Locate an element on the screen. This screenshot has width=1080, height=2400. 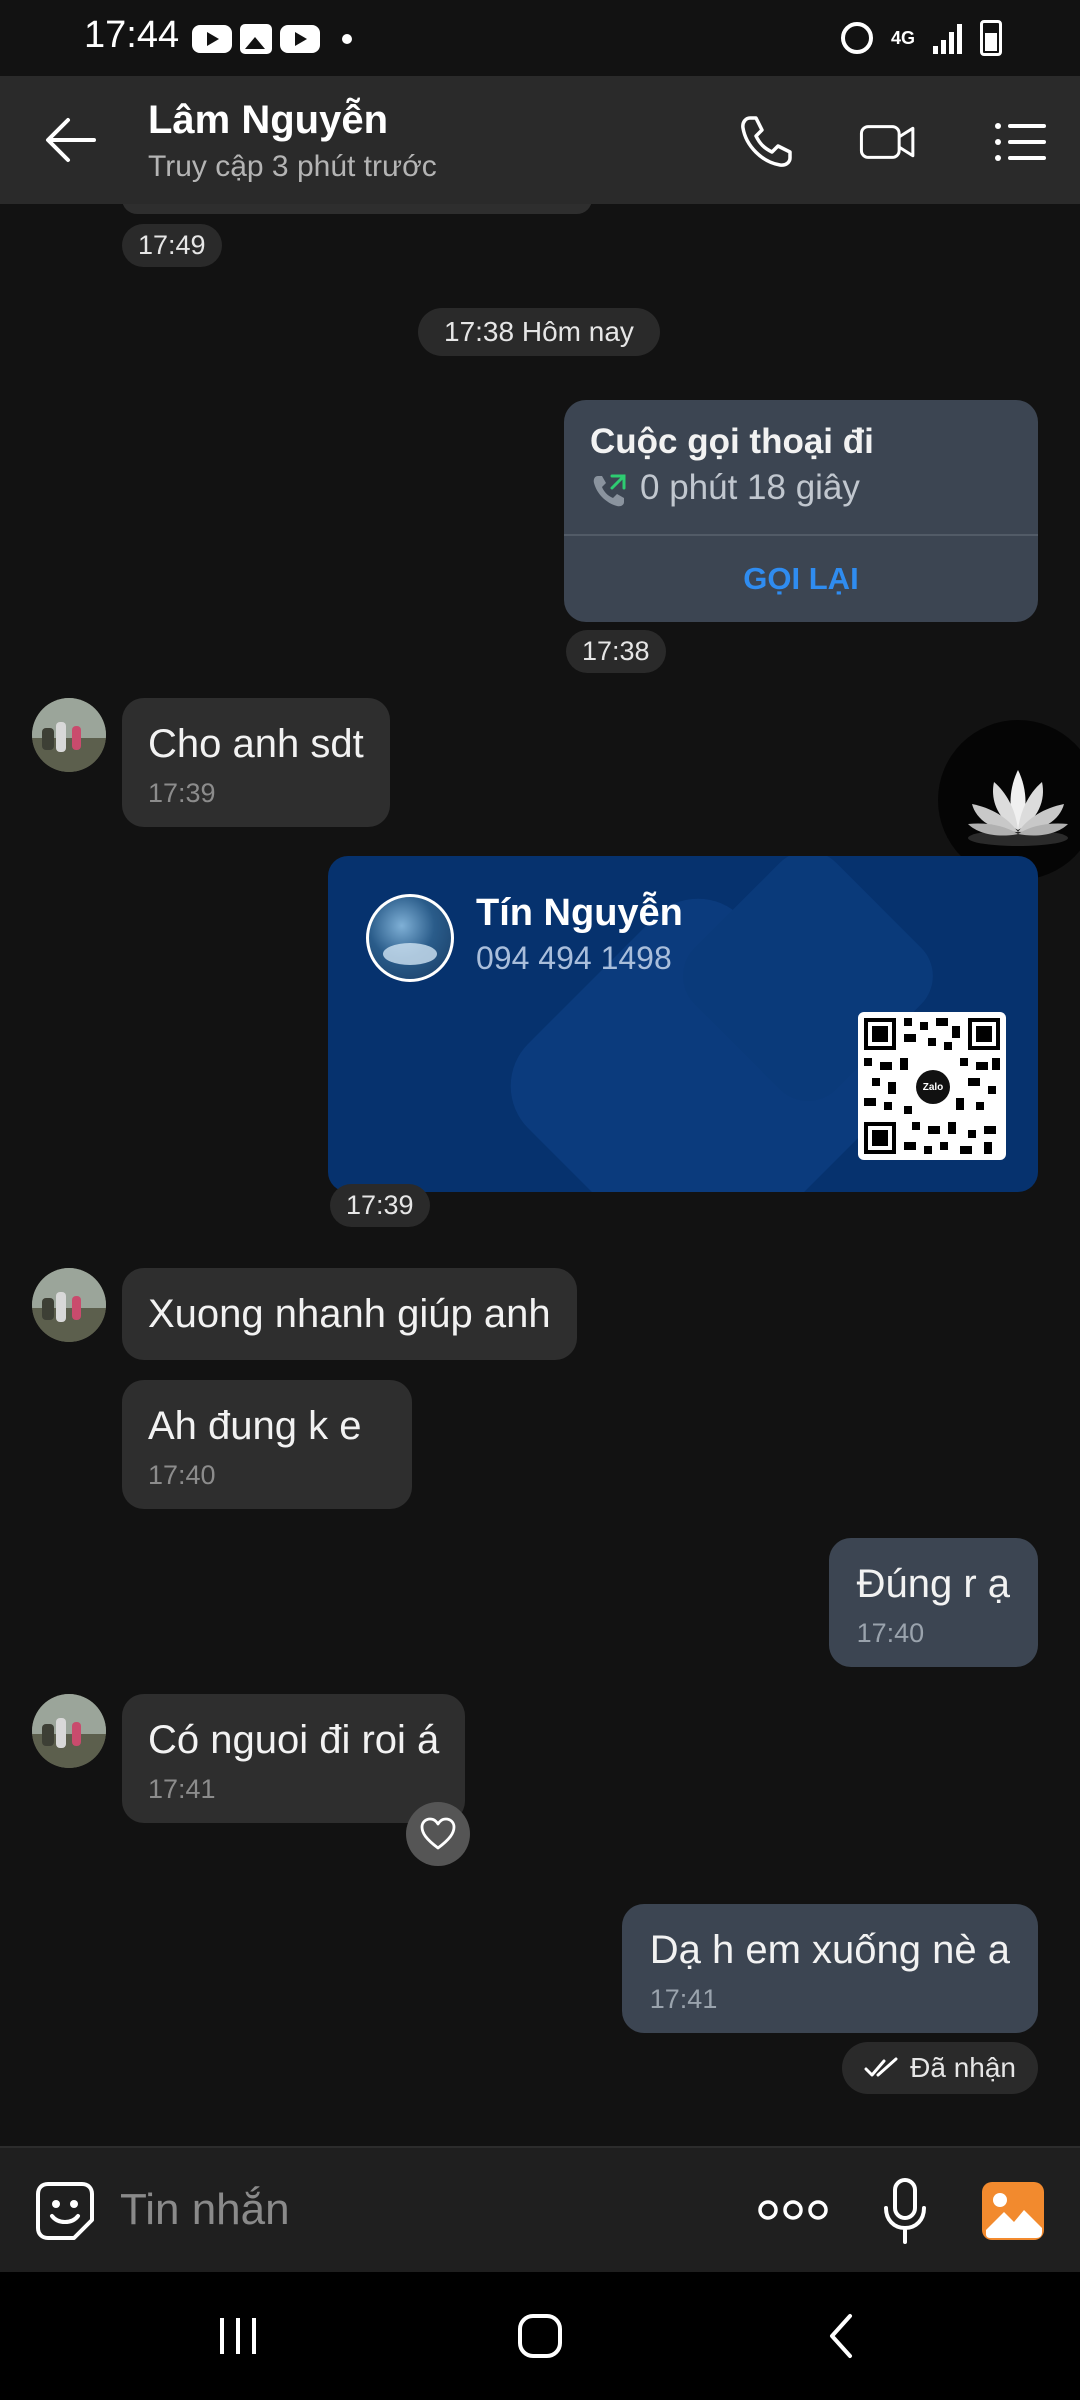
incoming-message-bubble: Ah đung k e 17:40 is located at coordinates (267, 1444).